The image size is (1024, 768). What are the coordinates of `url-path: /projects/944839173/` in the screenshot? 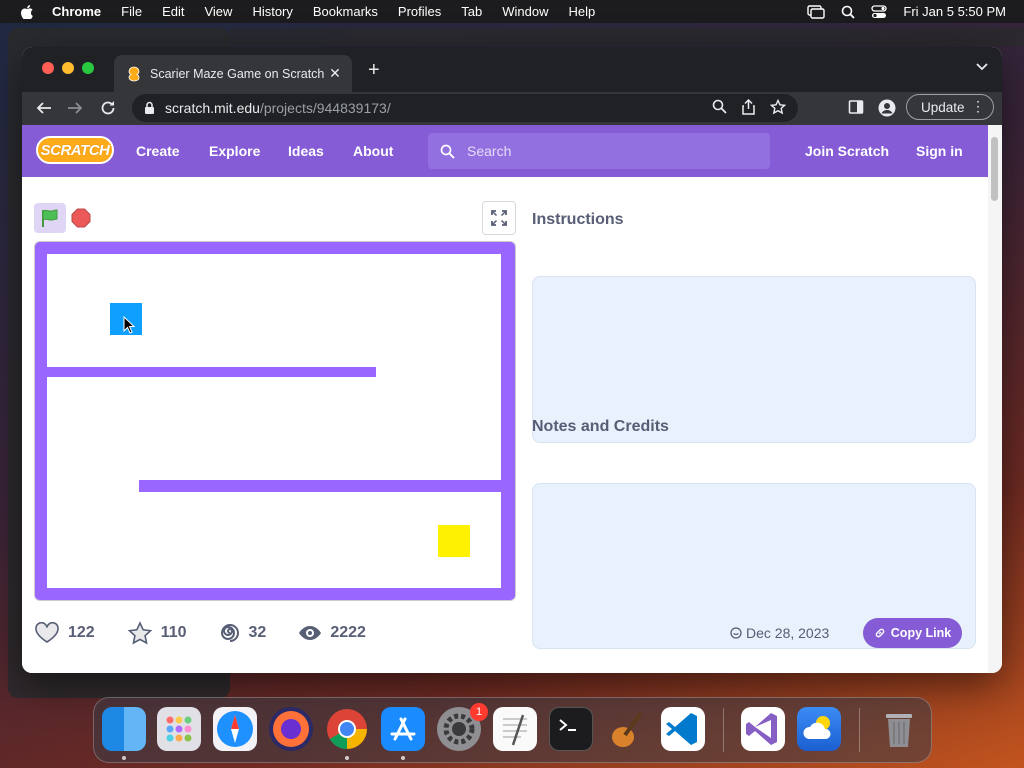 It's located at (325, 108).